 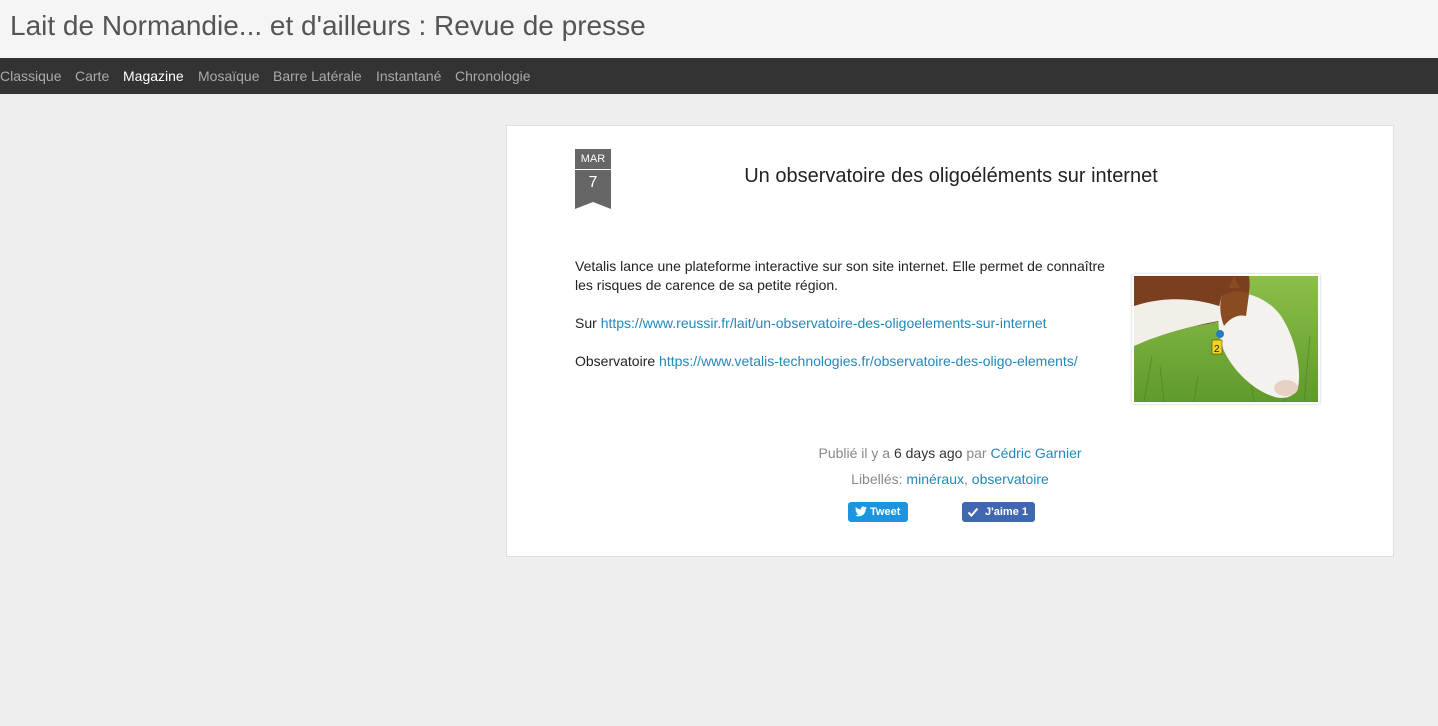 I want to click on label-link-observatoire: observatoire, so click(x=1010, y=479).